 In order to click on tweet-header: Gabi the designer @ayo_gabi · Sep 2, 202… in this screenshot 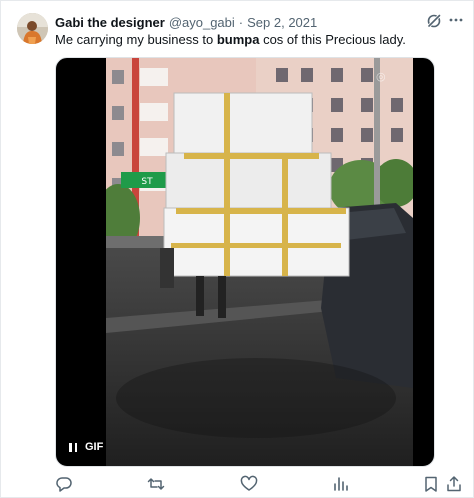, I will do `click(249, 22)`.